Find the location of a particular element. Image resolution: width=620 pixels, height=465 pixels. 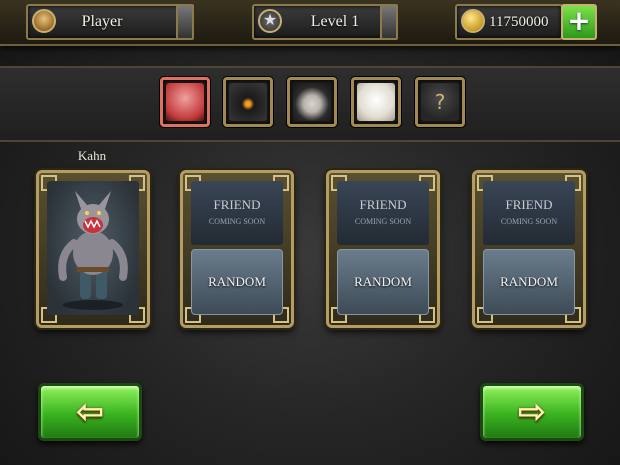

vampire-portrait-art is located at coordinates (312, 102).